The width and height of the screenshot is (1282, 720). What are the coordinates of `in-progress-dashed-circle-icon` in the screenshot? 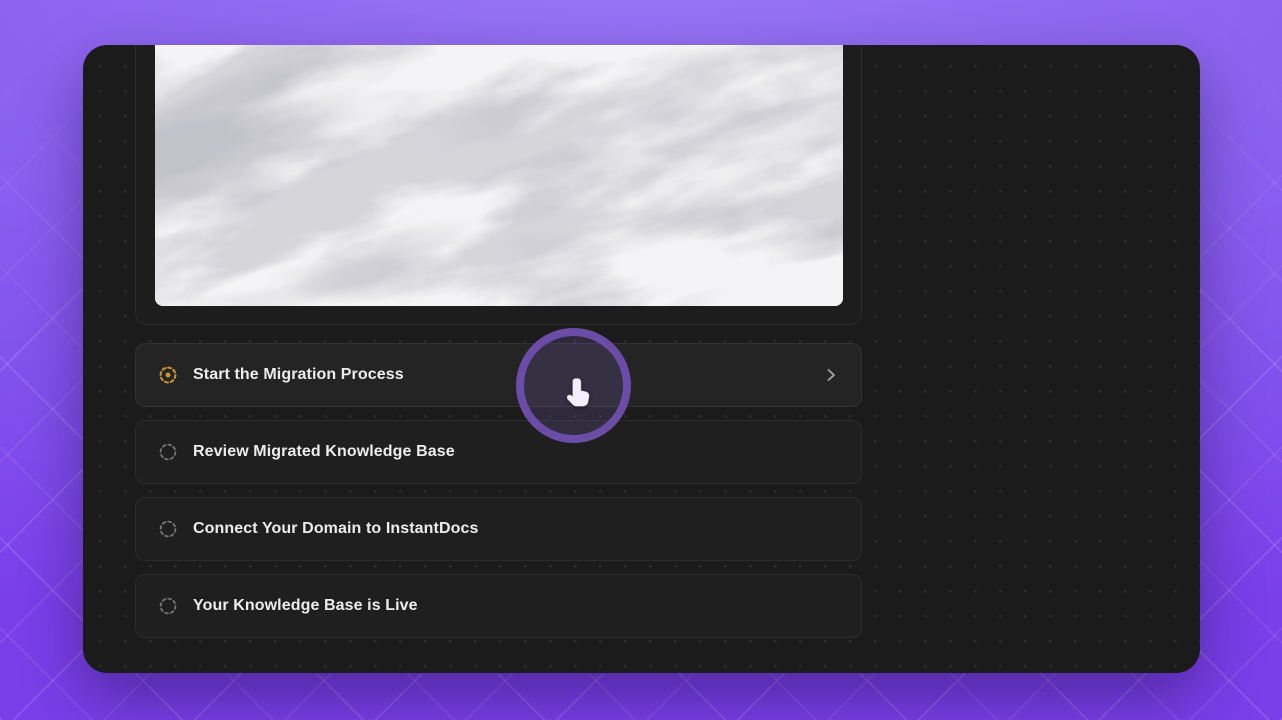 It's located at (168, 375).